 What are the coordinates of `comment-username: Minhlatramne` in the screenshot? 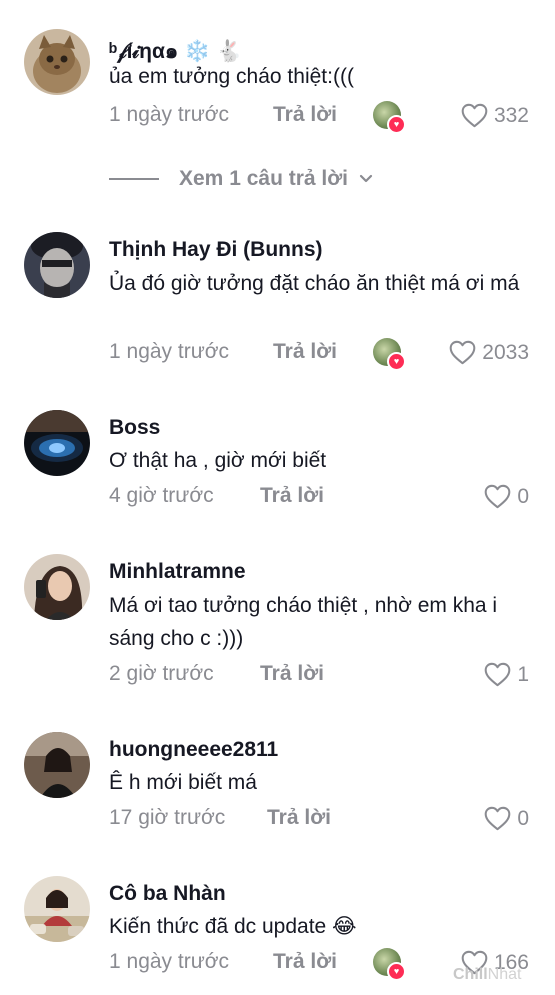 It's located at (177, 572).